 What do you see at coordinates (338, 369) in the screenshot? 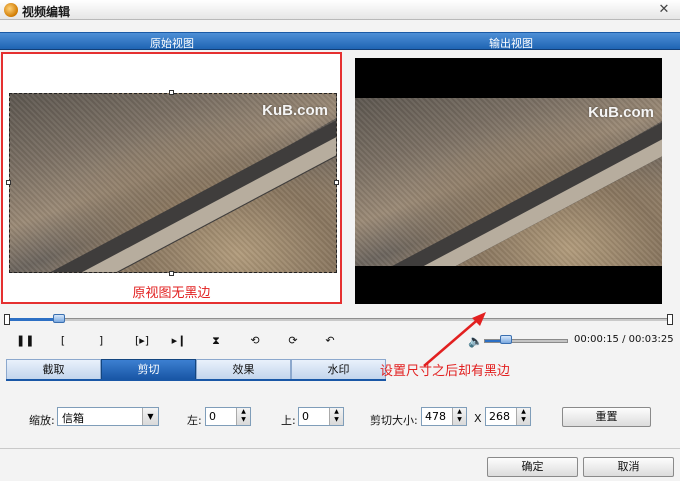
I see `tab-watermark: 水印` at bounding box center [338, 369].